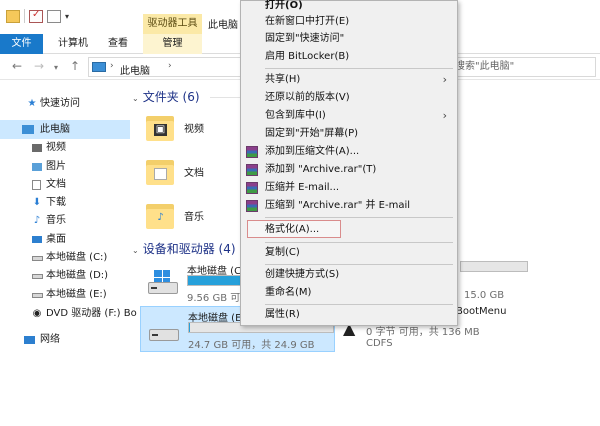  I want to click on forward-arrow-icon: →, so click(39, 66).